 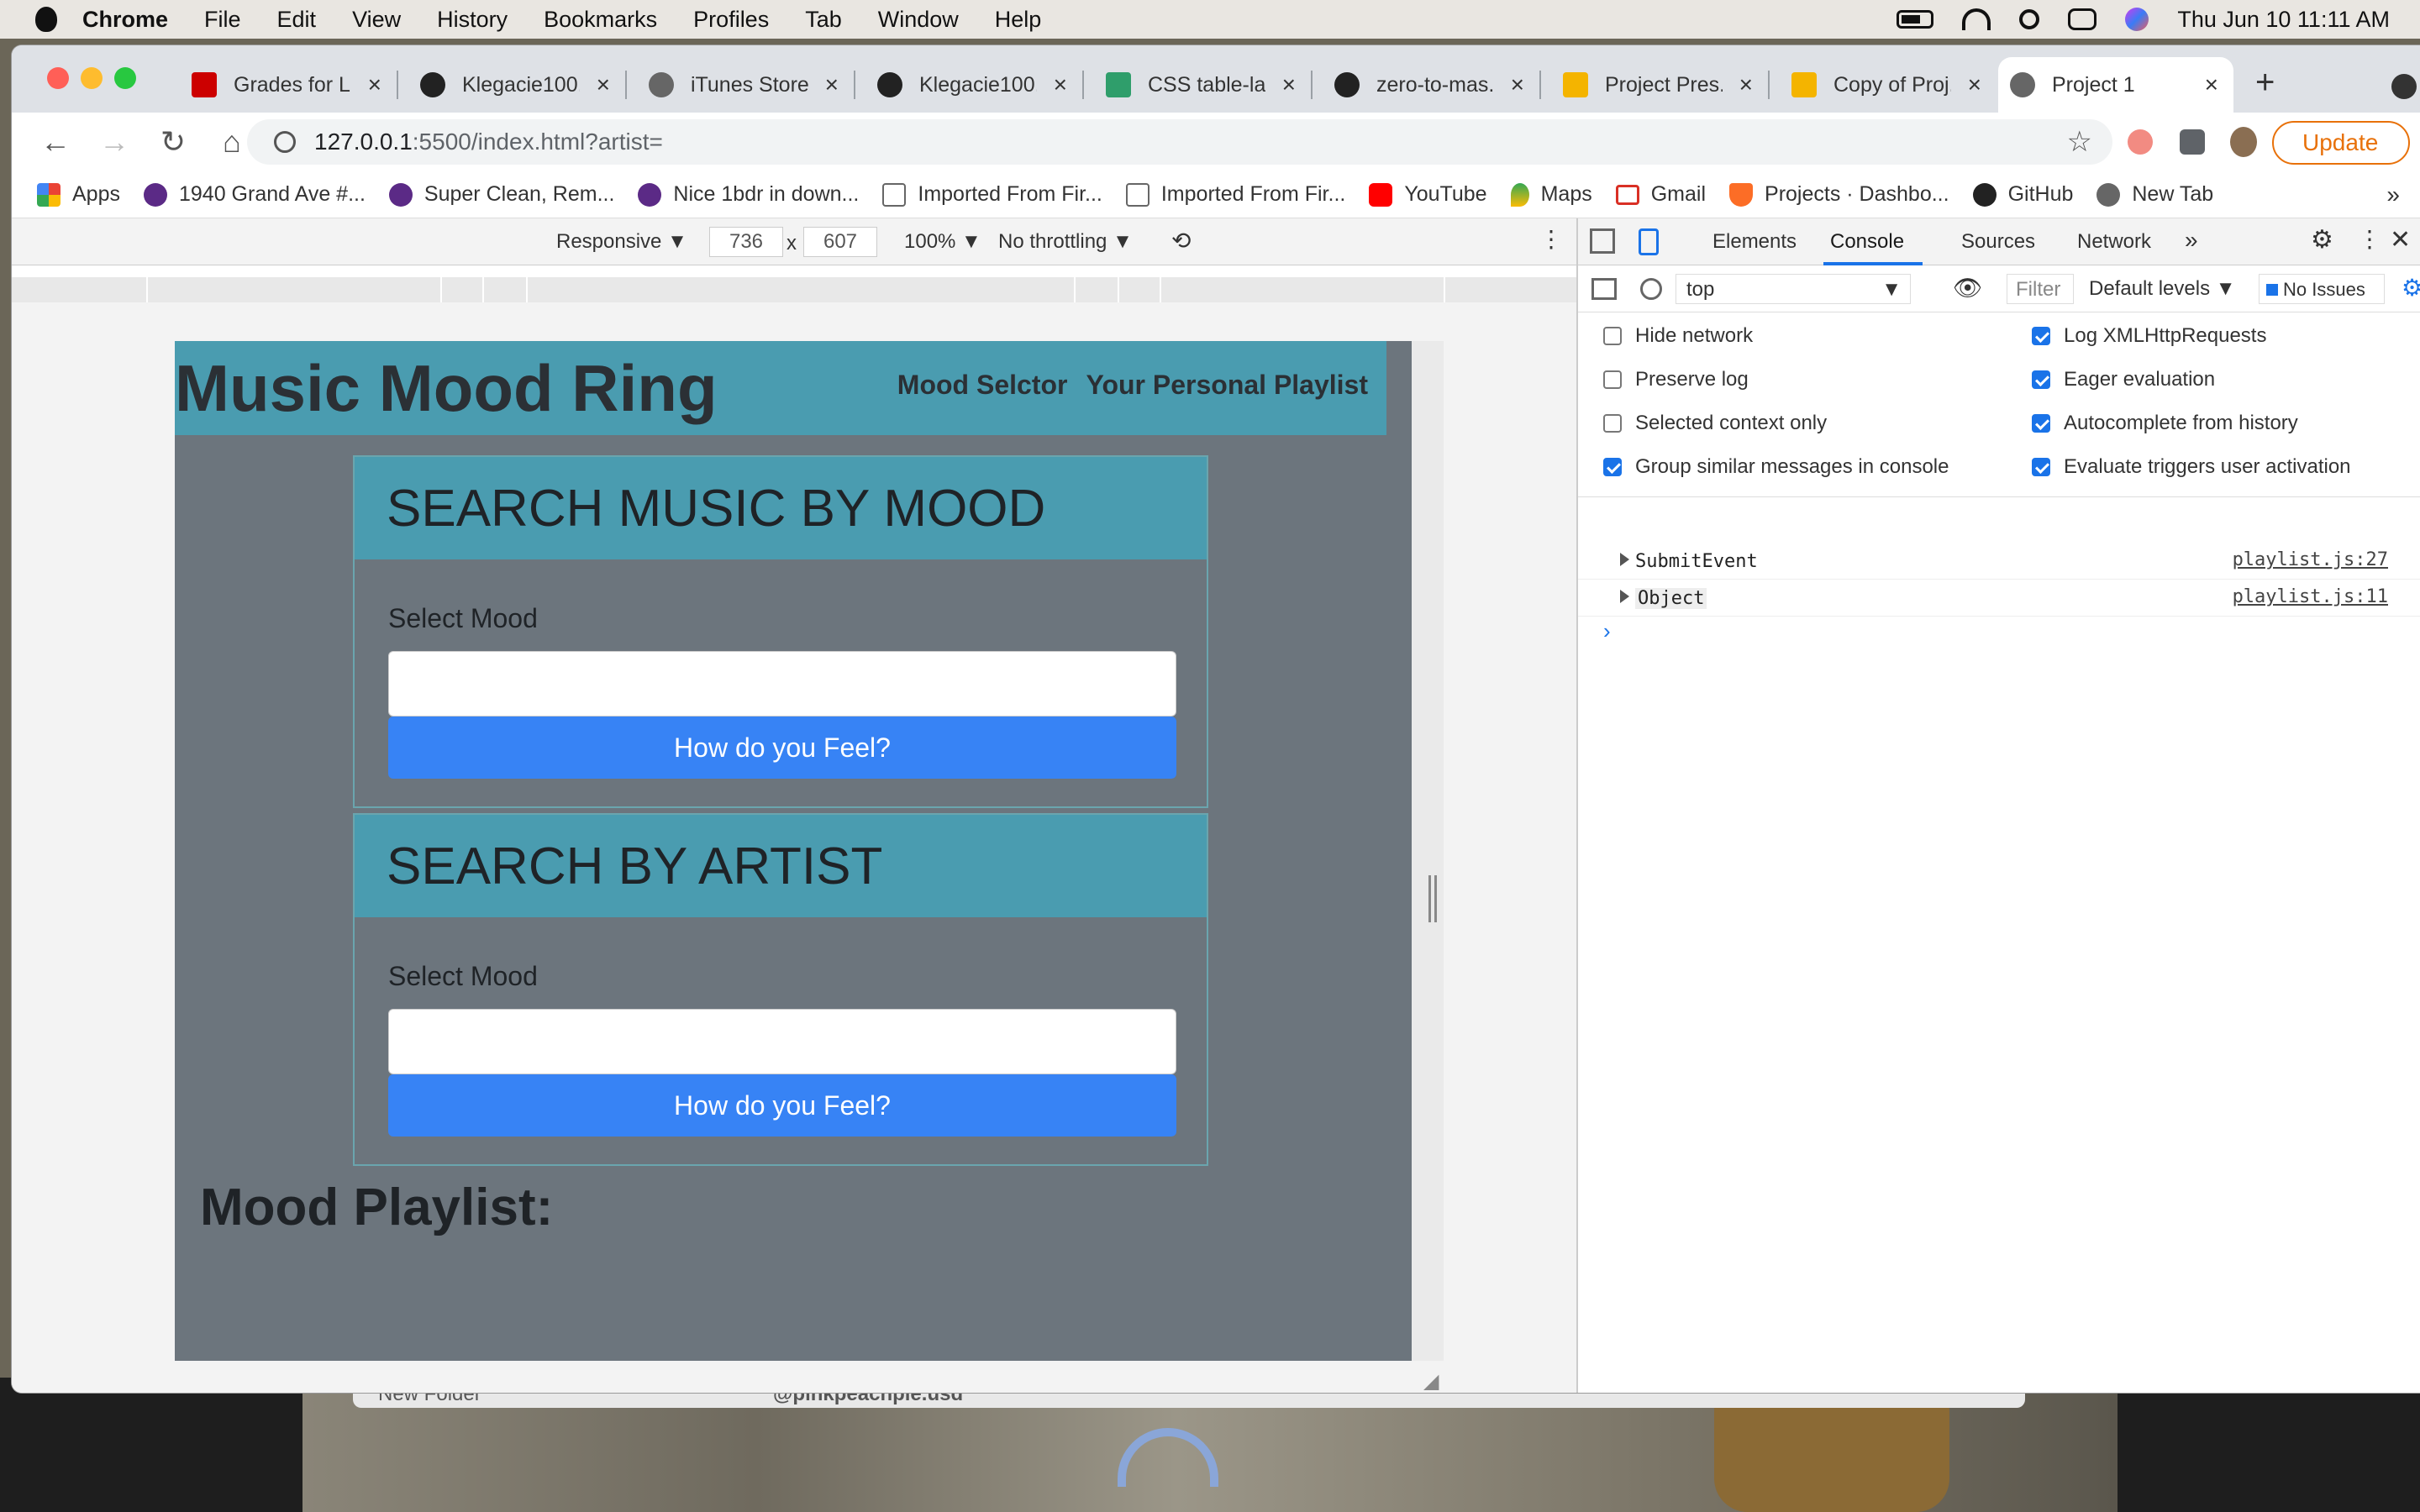 I want to click on new-tab-button: +, so click(x=2265, y=83).